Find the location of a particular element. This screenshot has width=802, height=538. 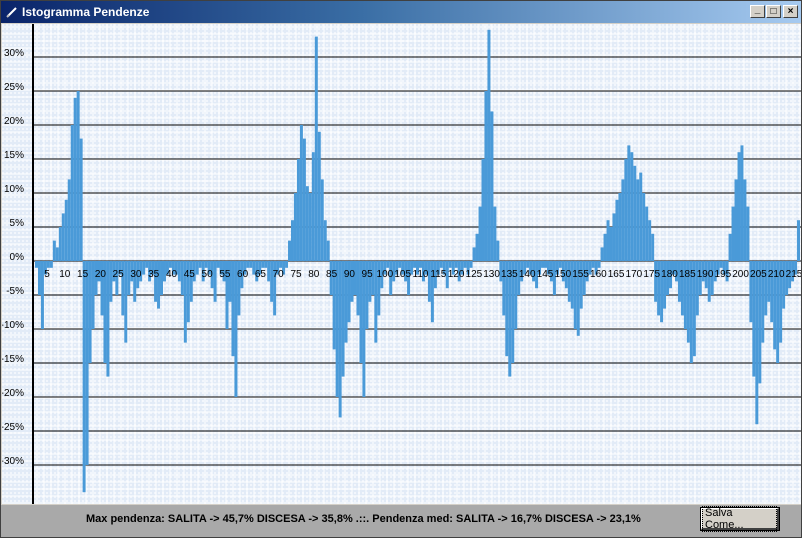

x-tick-label: 170 is located at coordinates (634, 274).